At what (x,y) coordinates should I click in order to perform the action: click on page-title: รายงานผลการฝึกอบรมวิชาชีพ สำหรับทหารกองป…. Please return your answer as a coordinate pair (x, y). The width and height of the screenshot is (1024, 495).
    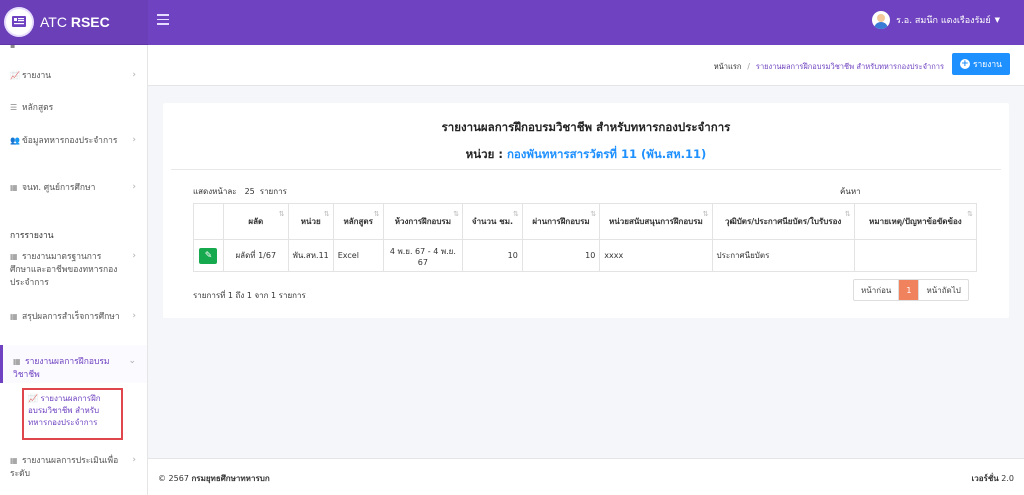
    Looking at the image, I should click on (586, 127).